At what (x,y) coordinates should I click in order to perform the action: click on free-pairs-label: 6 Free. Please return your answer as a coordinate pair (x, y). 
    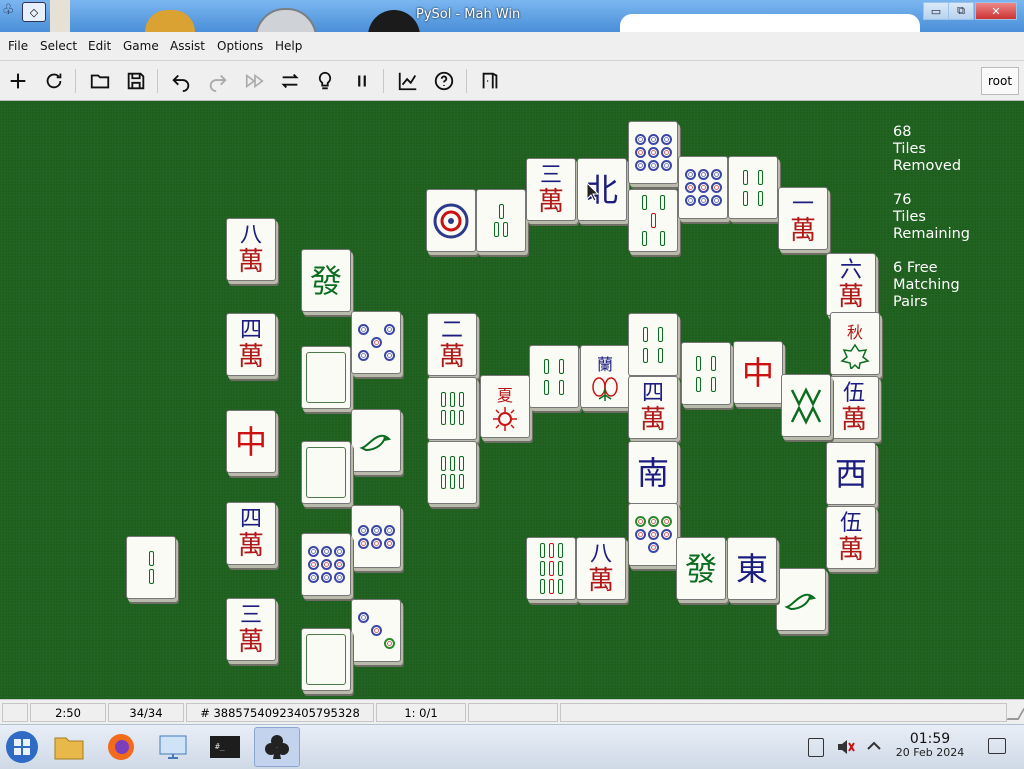
    Looking at the image, I should click on (915, 268).